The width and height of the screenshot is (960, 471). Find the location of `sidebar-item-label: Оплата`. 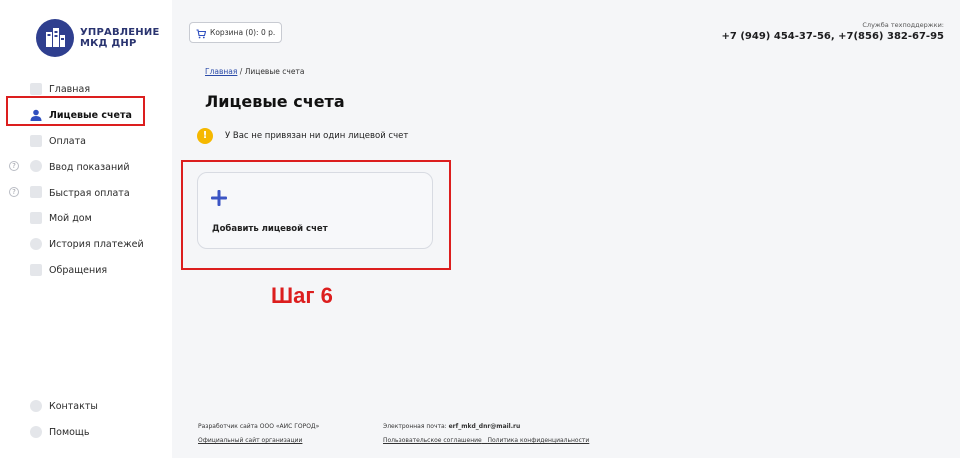

sidebar-item-label: Оплата is located at coordinates (67, 141).